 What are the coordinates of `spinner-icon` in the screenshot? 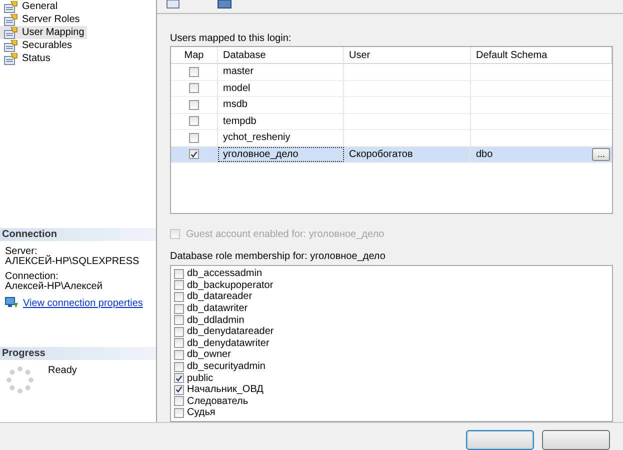 It's located at (20, 380).